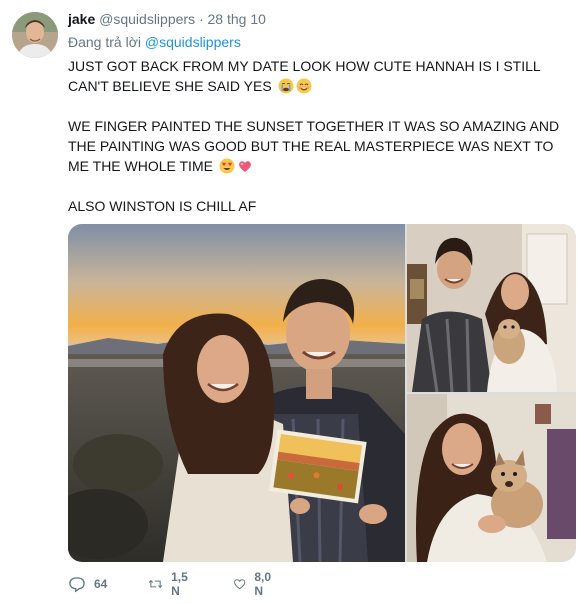 The width and height of the screenshot is (586, 604). I want to click on tweet-header: jake @squidslippers · 28 thg 10, so click(167, 19).